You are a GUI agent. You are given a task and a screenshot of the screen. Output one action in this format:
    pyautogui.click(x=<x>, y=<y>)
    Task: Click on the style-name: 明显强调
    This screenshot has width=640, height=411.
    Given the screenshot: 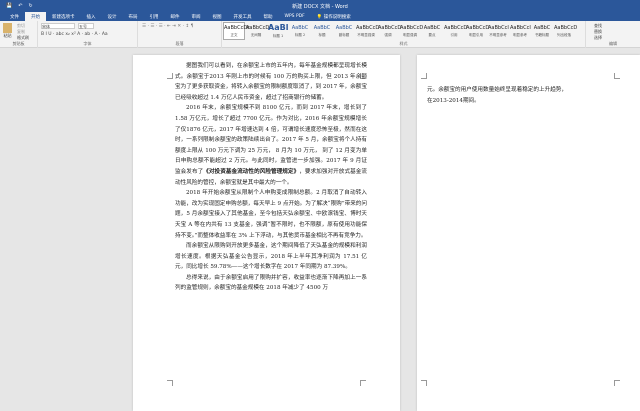 What is the action you would take?
    pyautogui.click(x=410, y=35)
    